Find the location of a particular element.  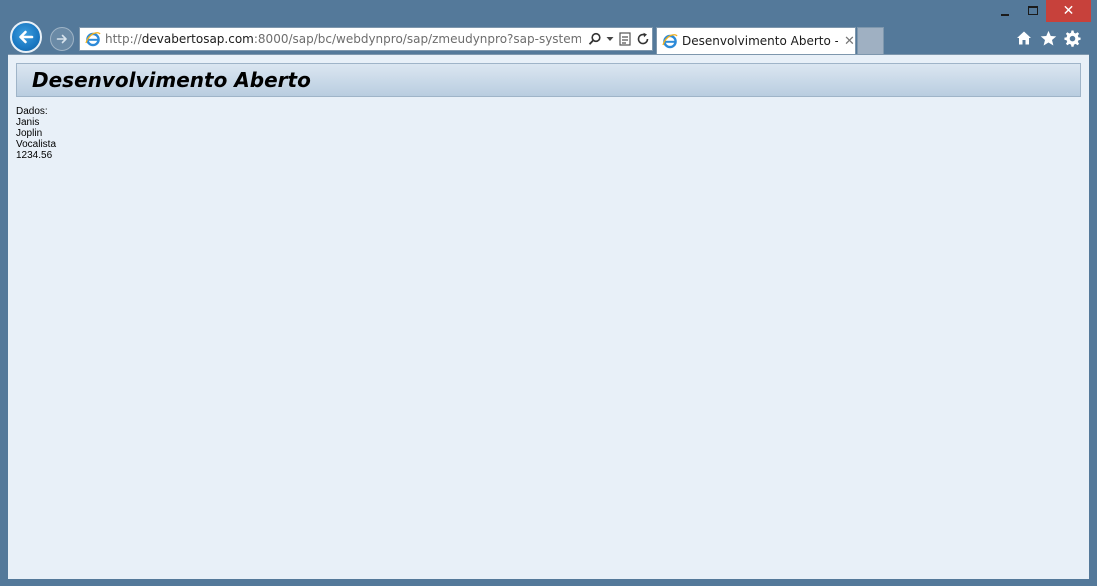

url-domain: devabertosap.com is located at coordinates (197, 39).